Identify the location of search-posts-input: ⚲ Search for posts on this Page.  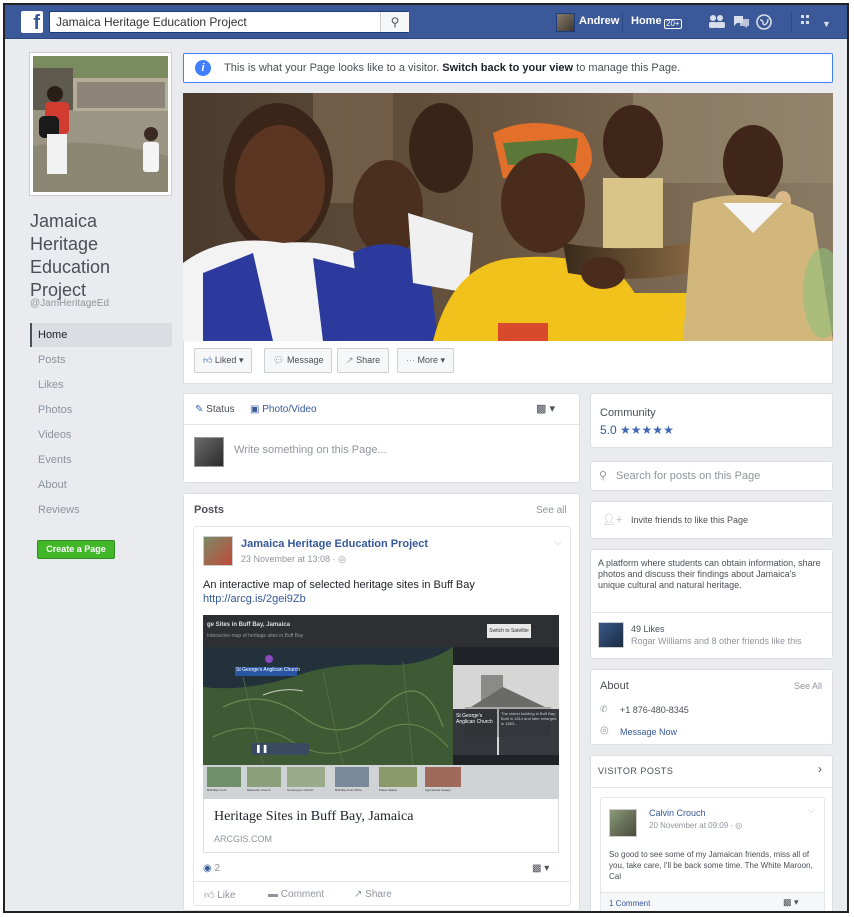
(711, 476).